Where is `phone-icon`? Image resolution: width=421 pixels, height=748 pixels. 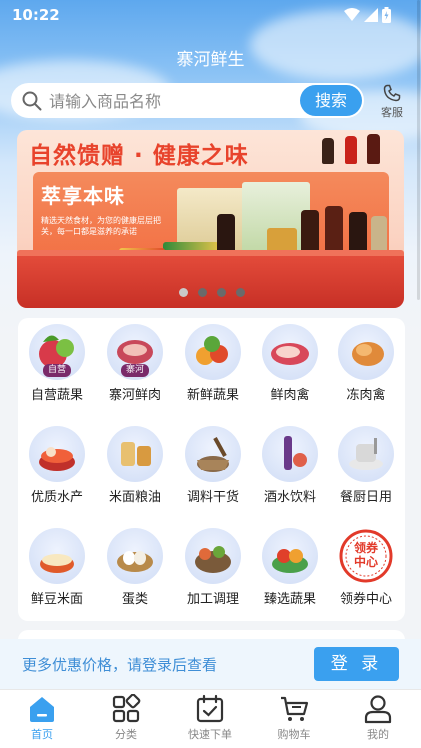
phone-icon is located at coordinates (392, 93).